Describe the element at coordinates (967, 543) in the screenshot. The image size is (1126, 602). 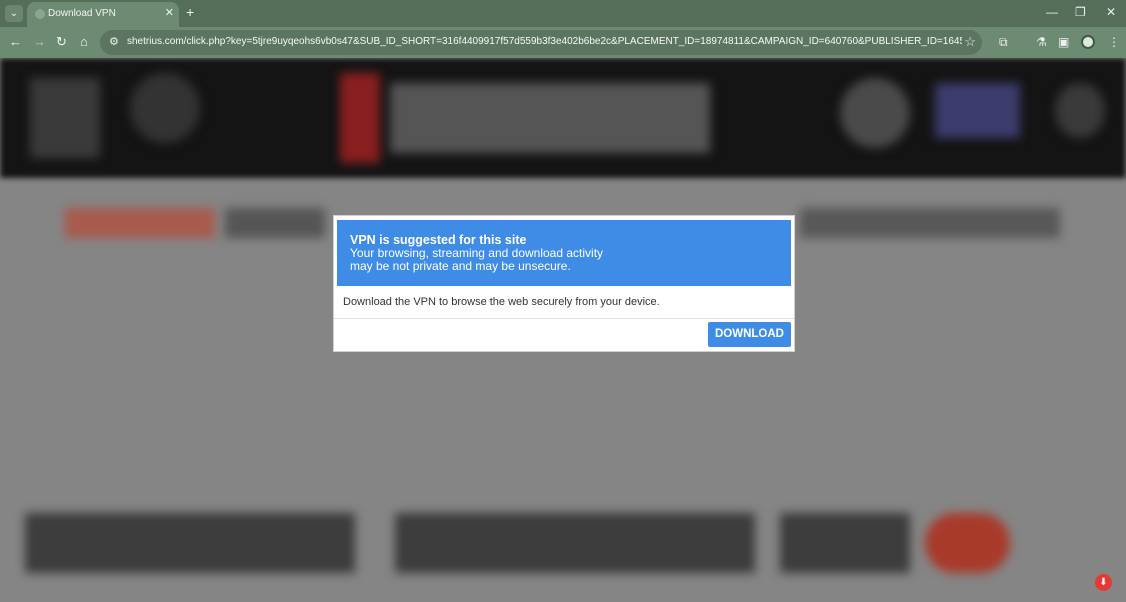
I see `blurred-button` at that location.